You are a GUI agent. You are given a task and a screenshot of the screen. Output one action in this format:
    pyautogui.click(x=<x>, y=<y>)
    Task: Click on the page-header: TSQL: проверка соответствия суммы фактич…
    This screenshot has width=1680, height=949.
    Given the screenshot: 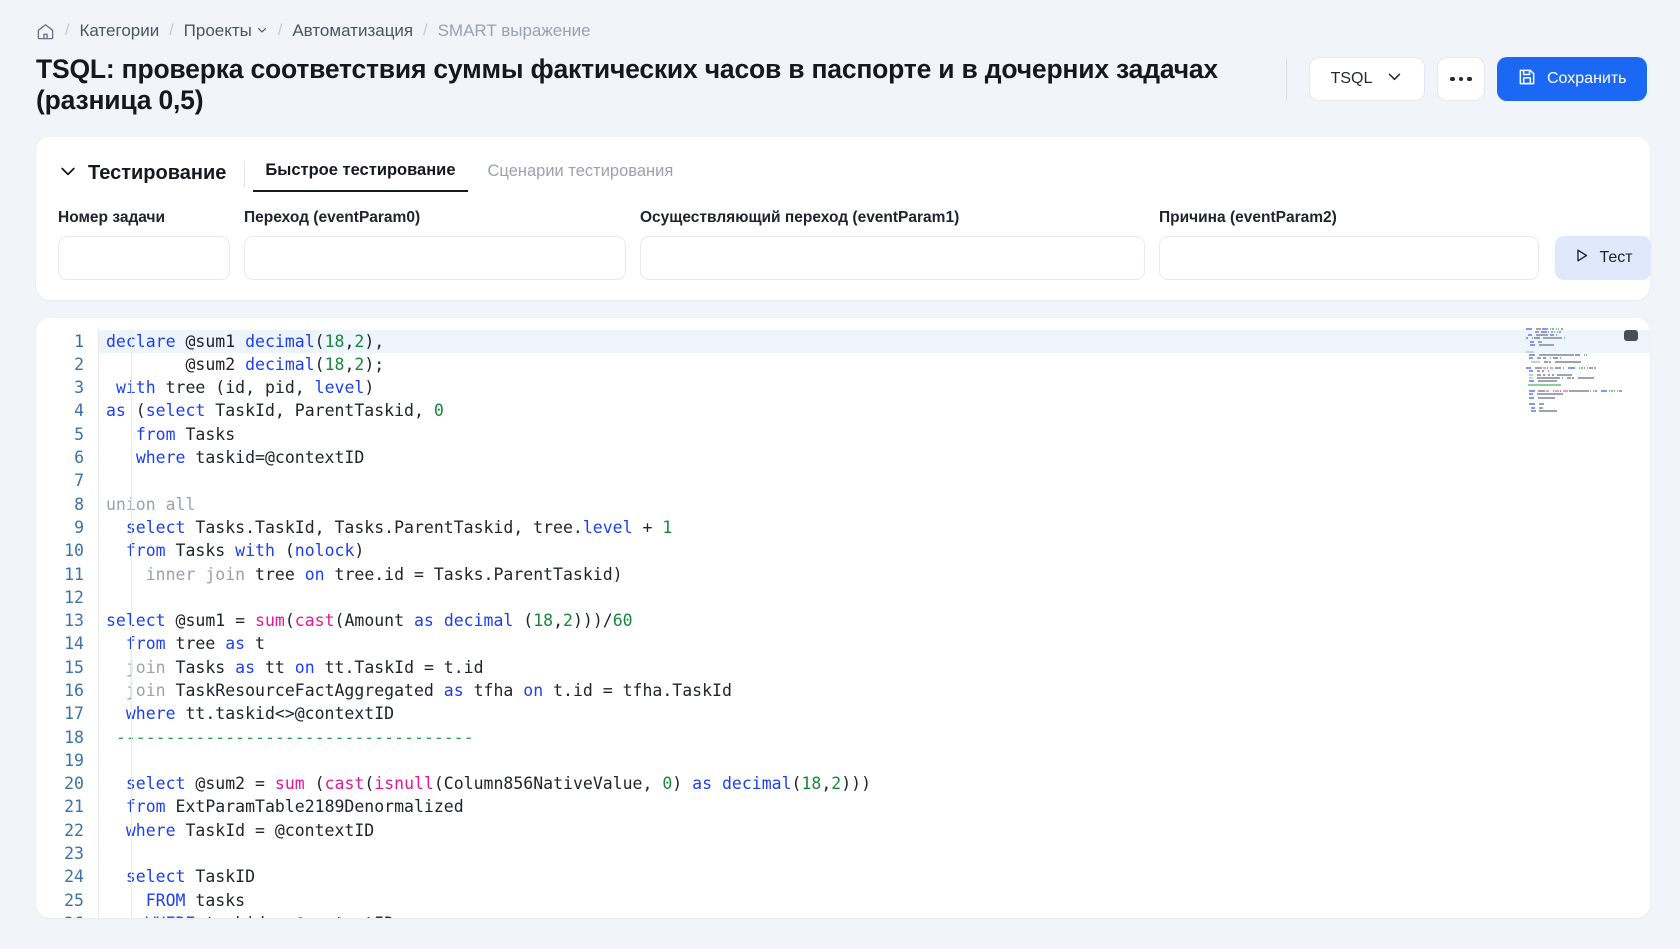 What is the action you would take?
    pyautogui.click(x=840, y=78)
    